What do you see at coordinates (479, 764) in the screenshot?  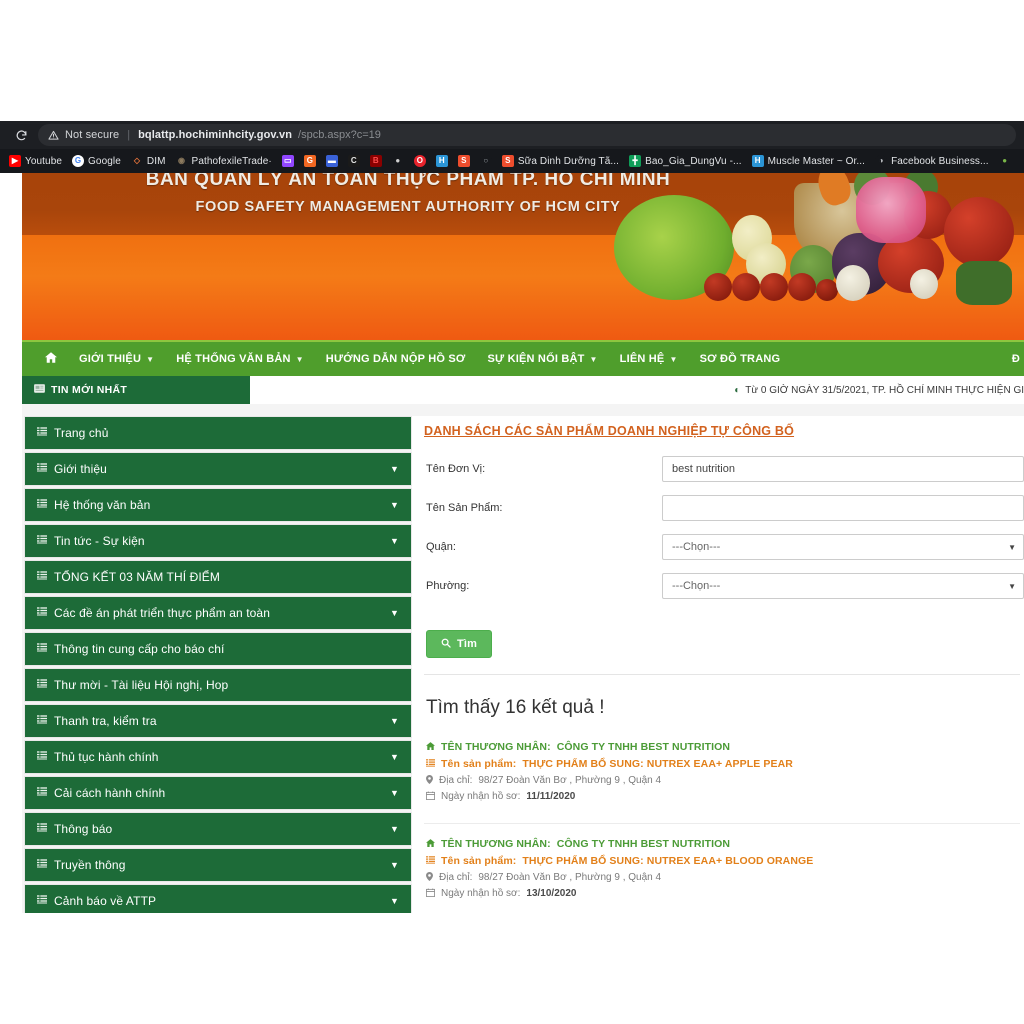 I see `result-product-prefix: Tên sản phẩm:` at bounding box center [479, 764].